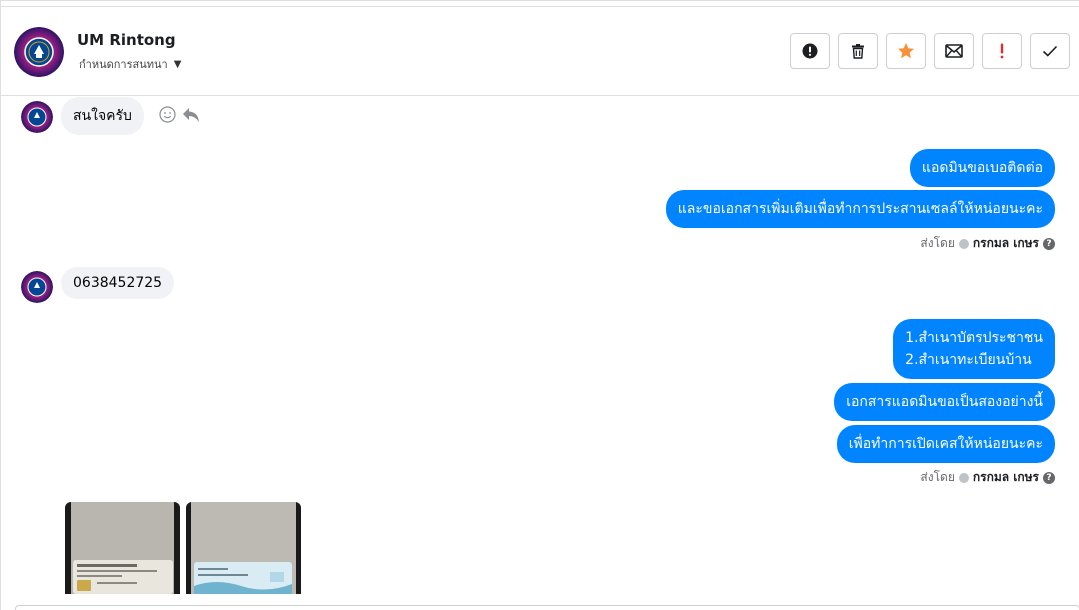  I want to click on conversation-label-text: กำหนดการสนทนา, so click(123, 64).